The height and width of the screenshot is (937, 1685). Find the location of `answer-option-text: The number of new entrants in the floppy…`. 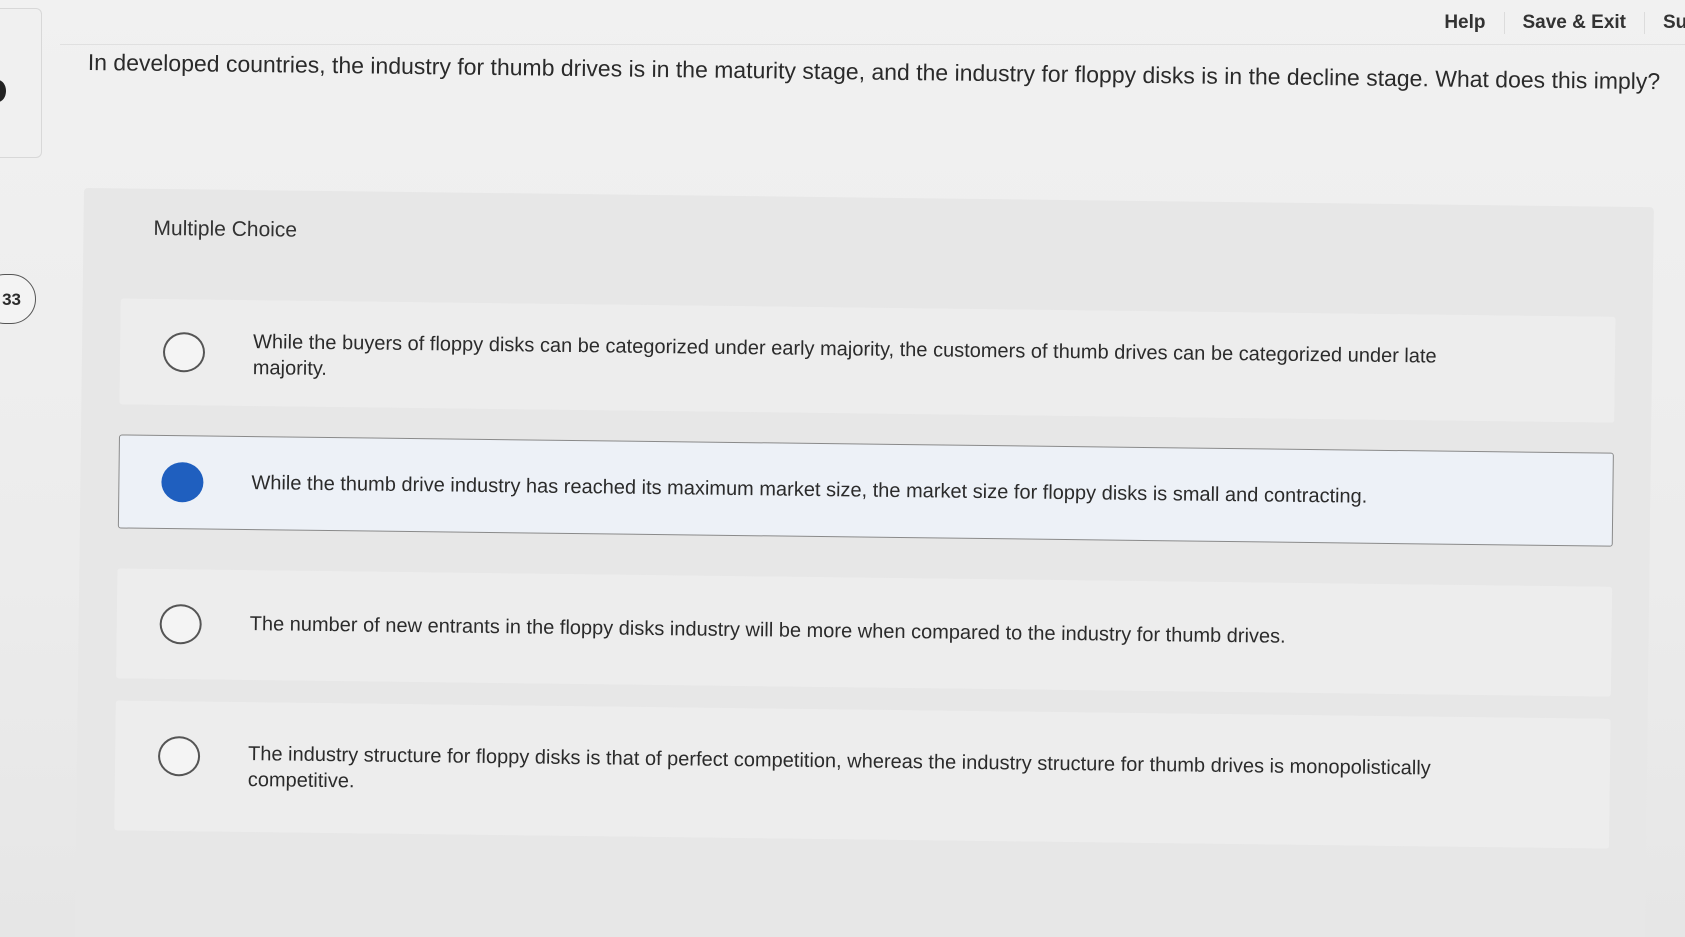

answer-option-text: The number of new entrants in the floppy… is located at coordinates (767, 630).